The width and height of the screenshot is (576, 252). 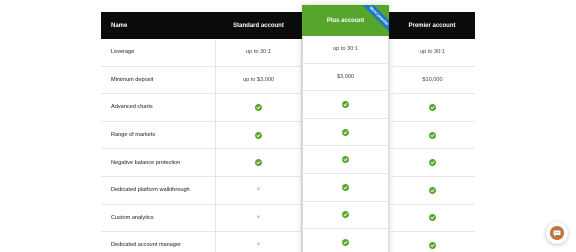 What do you see at coordinates (158, 81) in the screenshot?
I see `feature-name-cell: Minimum deposit` at bounding box center [158, 81].